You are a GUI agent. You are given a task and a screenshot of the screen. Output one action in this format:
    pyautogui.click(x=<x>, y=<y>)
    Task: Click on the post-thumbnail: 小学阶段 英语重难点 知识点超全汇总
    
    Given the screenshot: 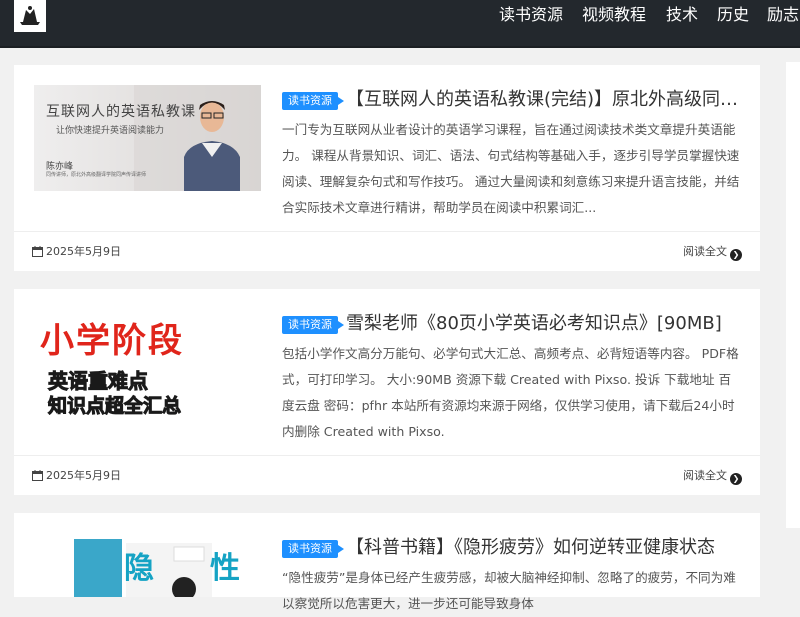 What is the action you would take?
    pyautogui.click(x=147, y=362)
    